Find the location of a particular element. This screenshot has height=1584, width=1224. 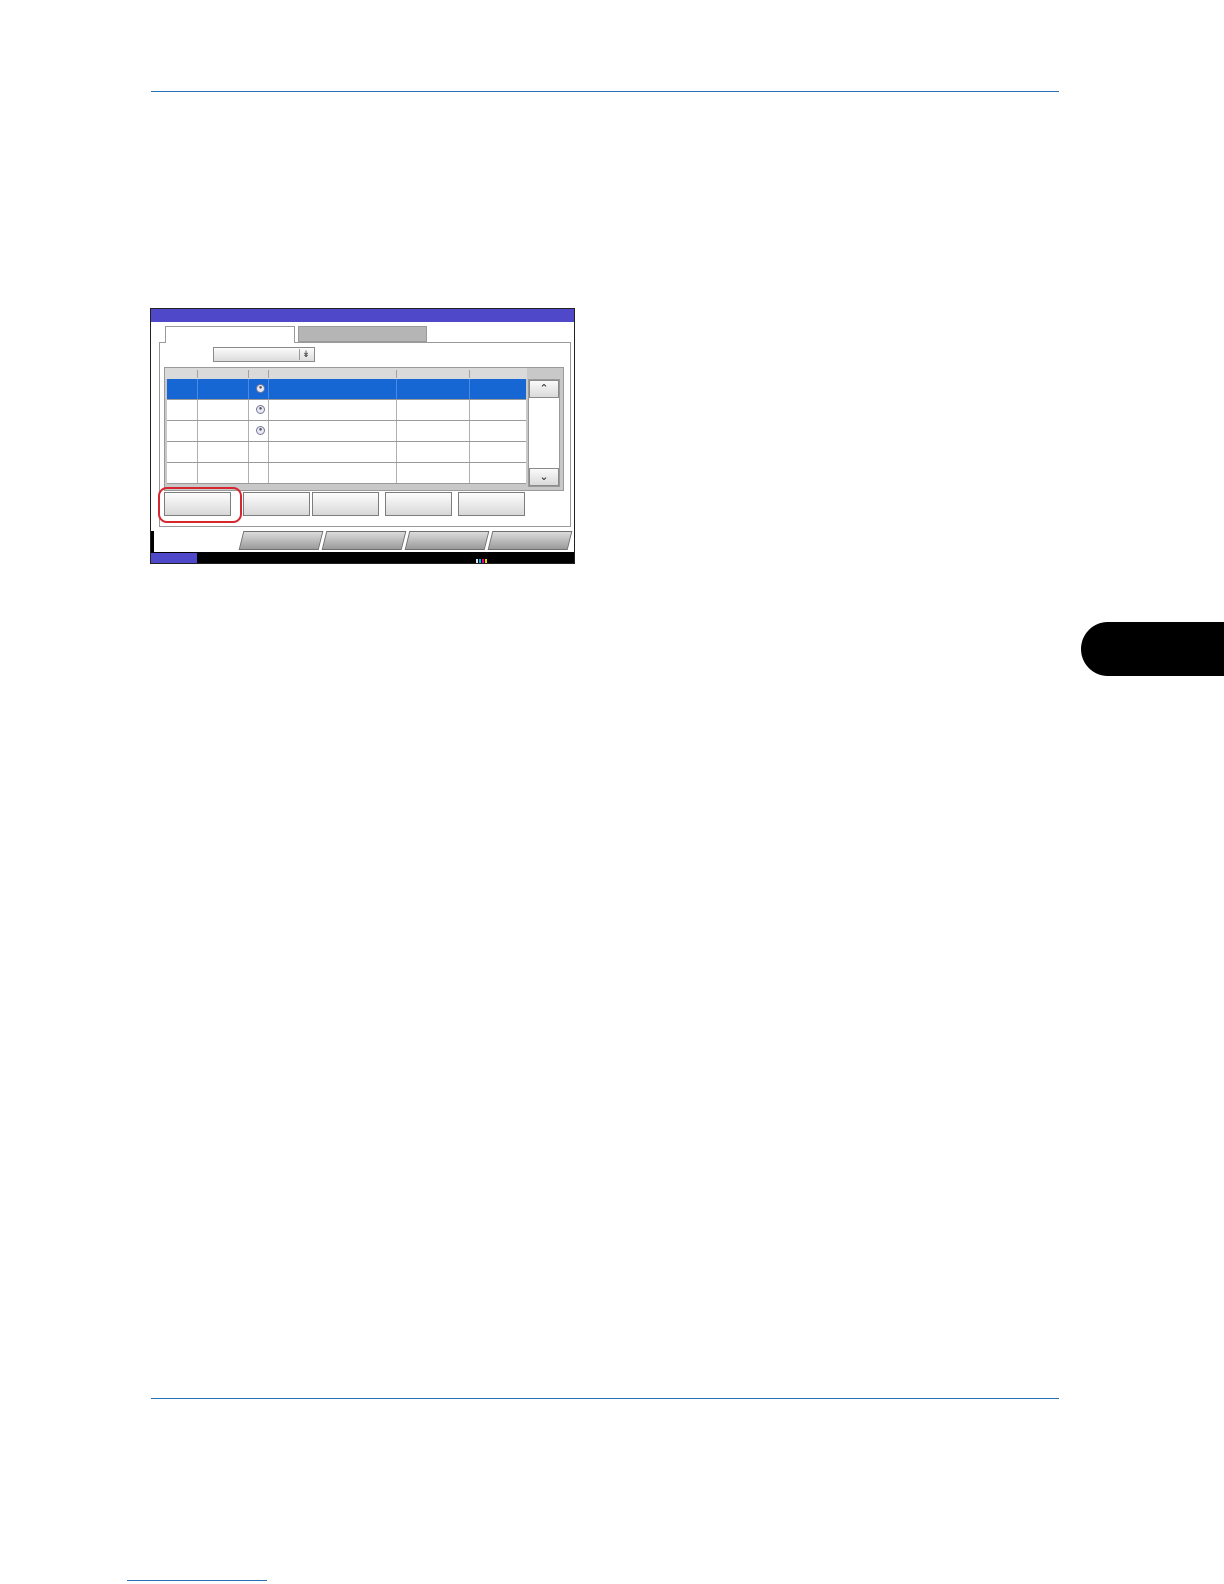

status-indicator is located at coordinates (174, 558).